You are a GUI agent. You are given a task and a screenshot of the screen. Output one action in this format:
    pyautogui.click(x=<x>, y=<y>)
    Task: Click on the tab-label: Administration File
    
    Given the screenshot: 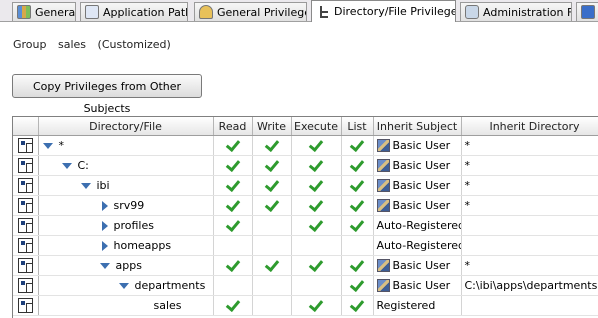 What is the action you would take?
    pyautogui.click(x=527, y=12)
    